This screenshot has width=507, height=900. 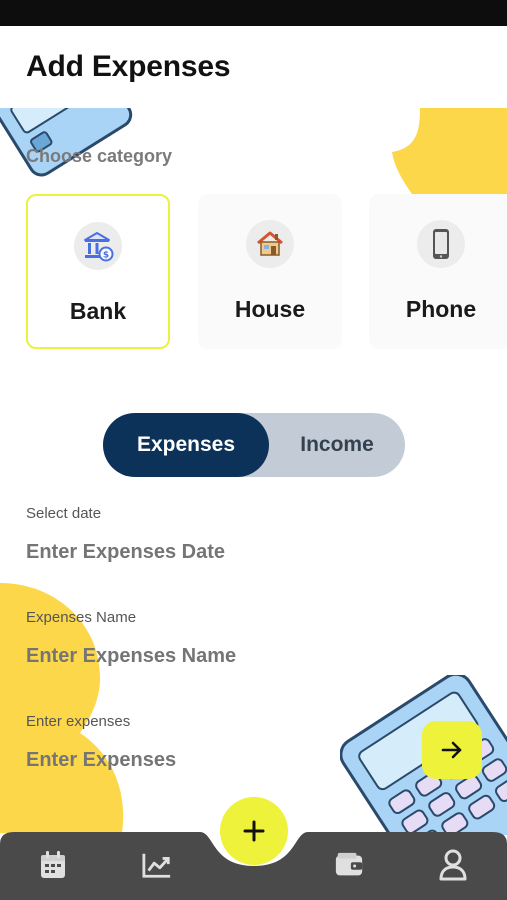 I want to click on bank-icon: $, so click(x=98, y=246).